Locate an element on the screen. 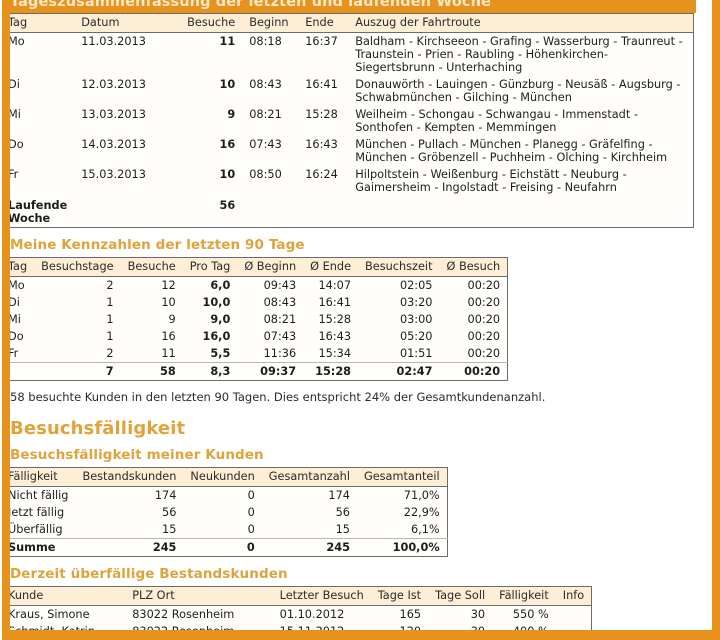  table-summary-row: Laufende Woche 56 is located at coordinates (347, 212).